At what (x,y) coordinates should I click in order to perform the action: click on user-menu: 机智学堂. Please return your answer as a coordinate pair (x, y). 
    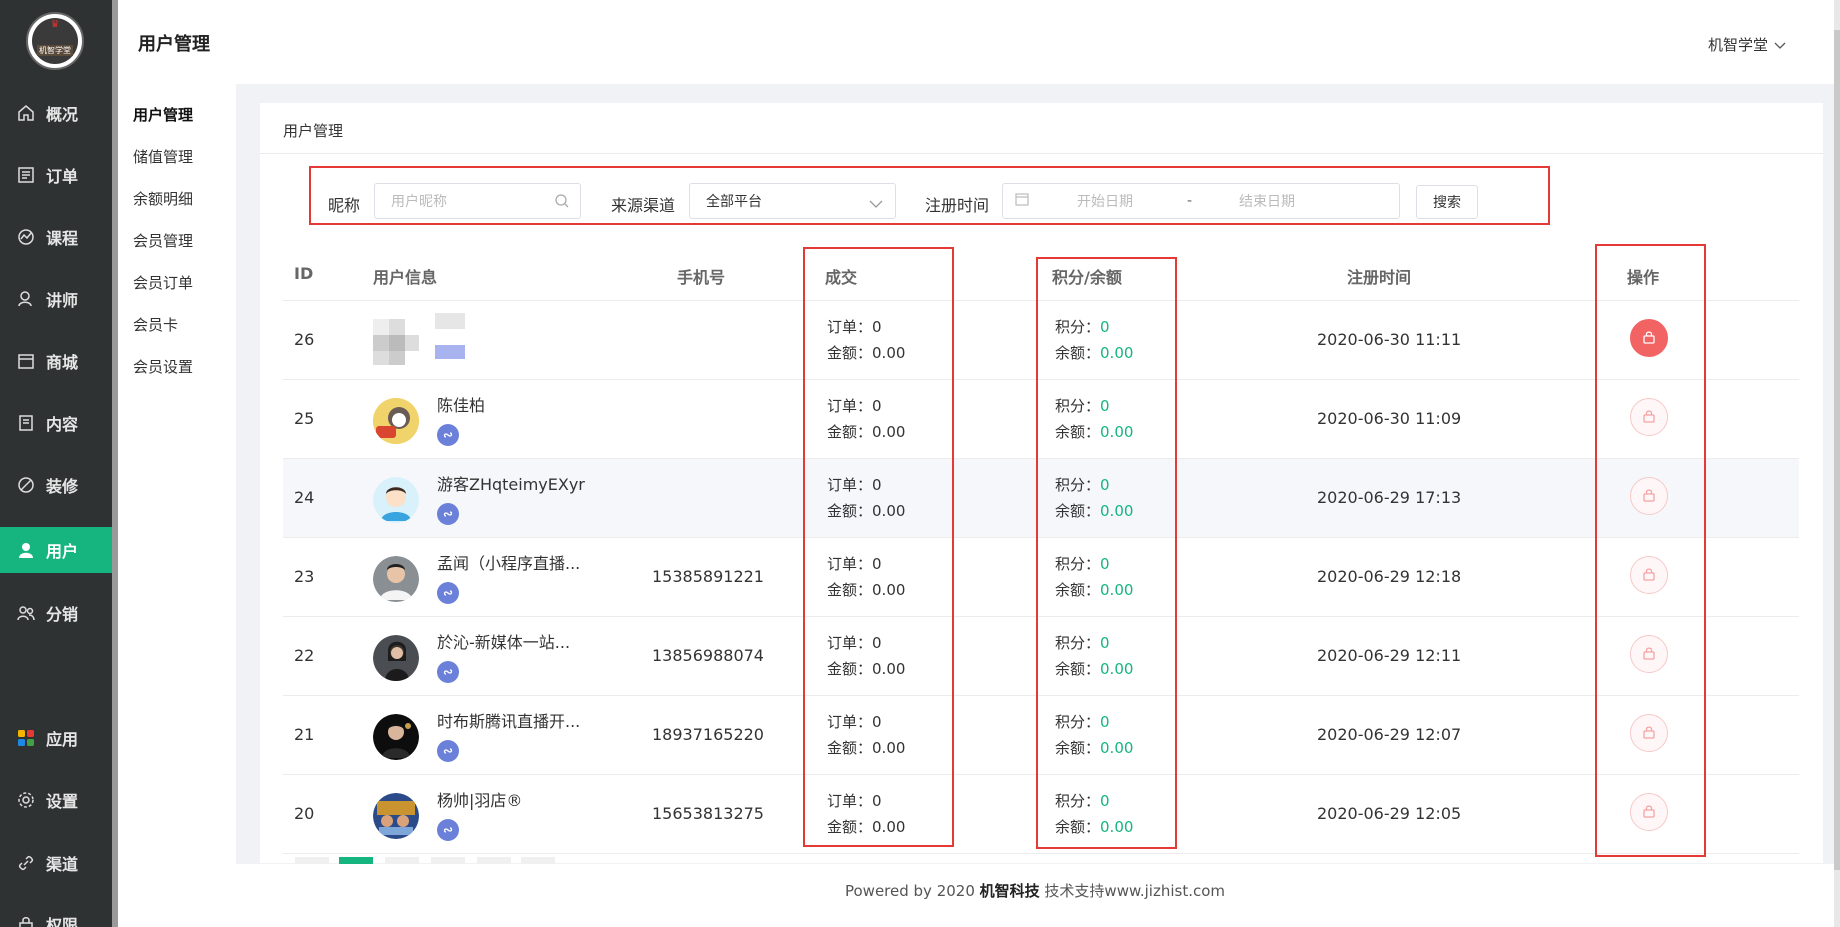
    Looking at the image, I should click on (1747, 44).